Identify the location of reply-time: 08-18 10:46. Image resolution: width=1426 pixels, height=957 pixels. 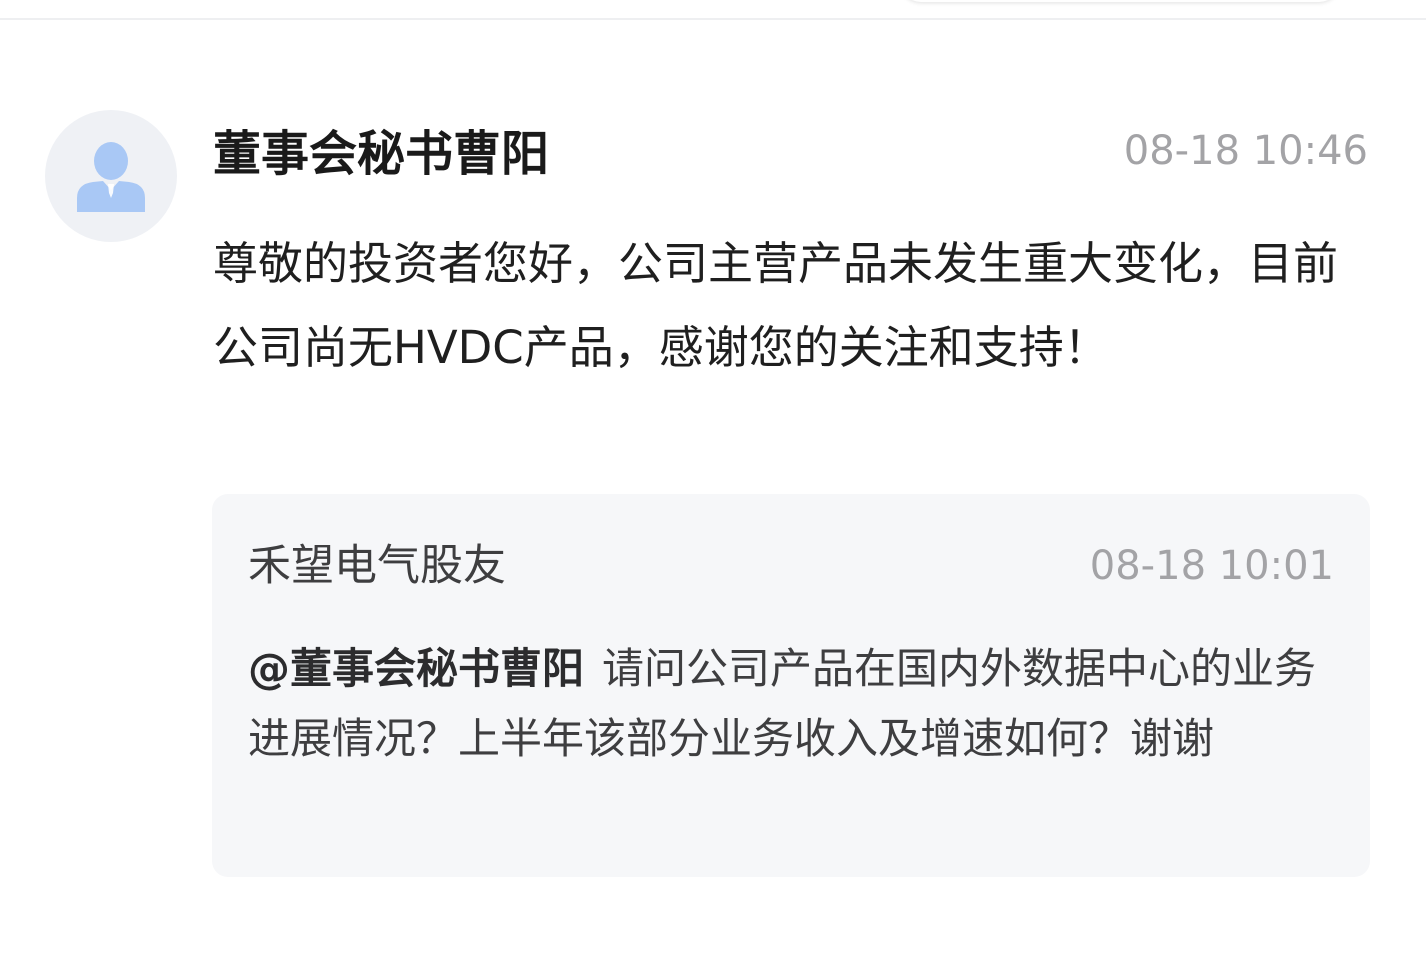
(1245, 151).